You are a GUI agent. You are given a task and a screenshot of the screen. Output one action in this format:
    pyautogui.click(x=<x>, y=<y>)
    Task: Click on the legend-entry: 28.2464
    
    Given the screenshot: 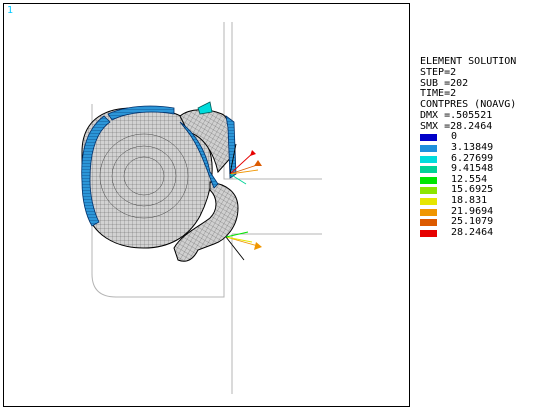 What is the action you would take?
    pyautogui.click(x=484, y=232)
    